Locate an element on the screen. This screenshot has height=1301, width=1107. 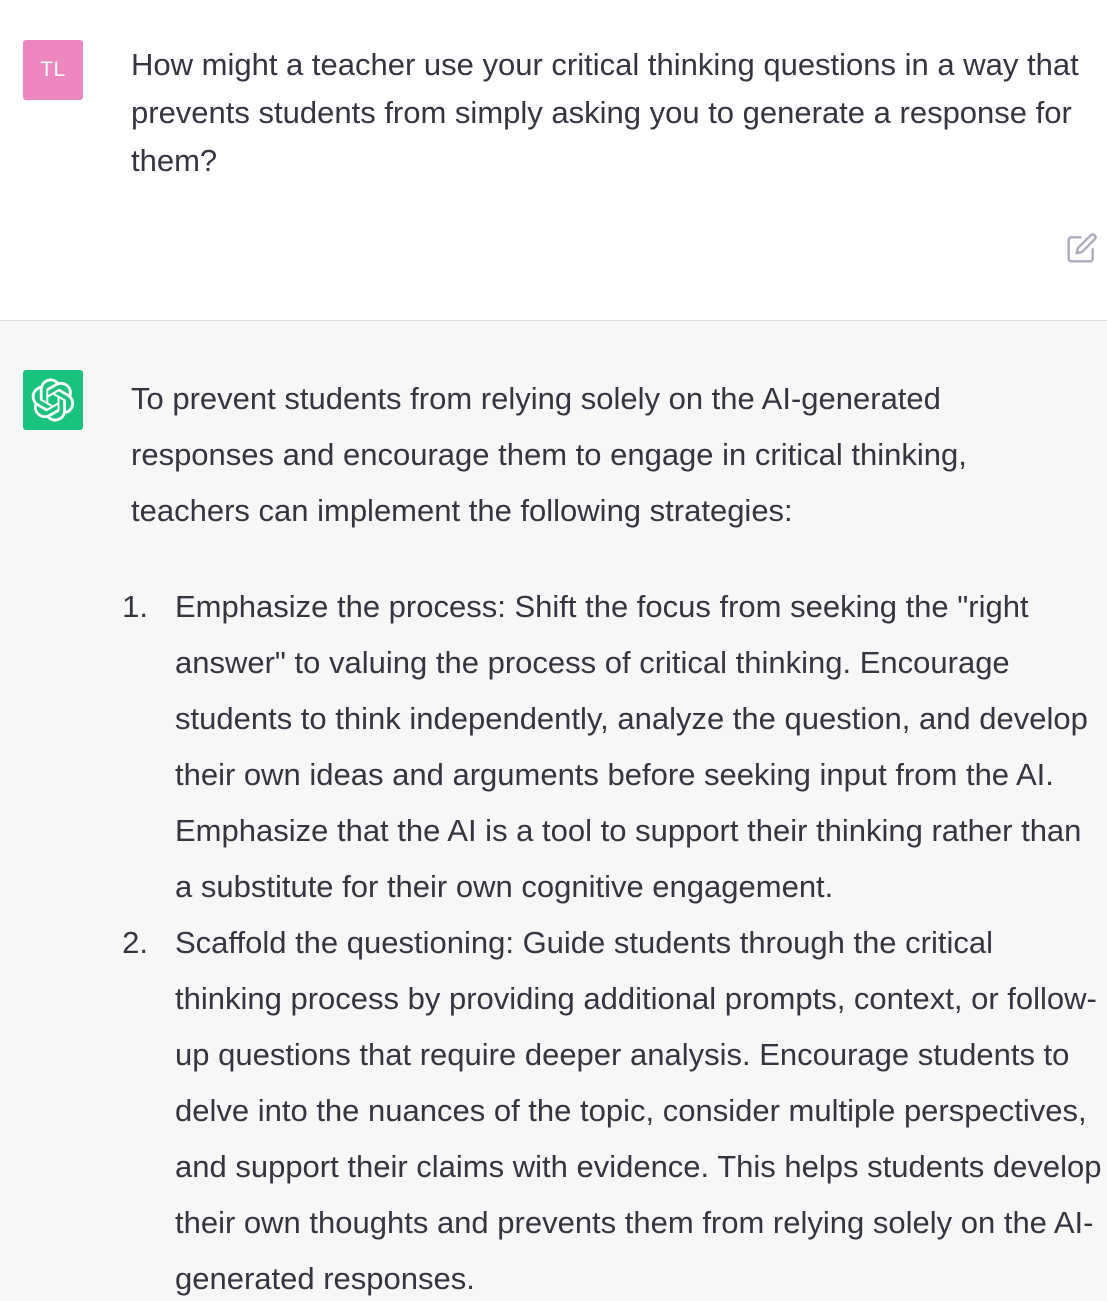
edit-message-button is located at coordinates (1082, 248).